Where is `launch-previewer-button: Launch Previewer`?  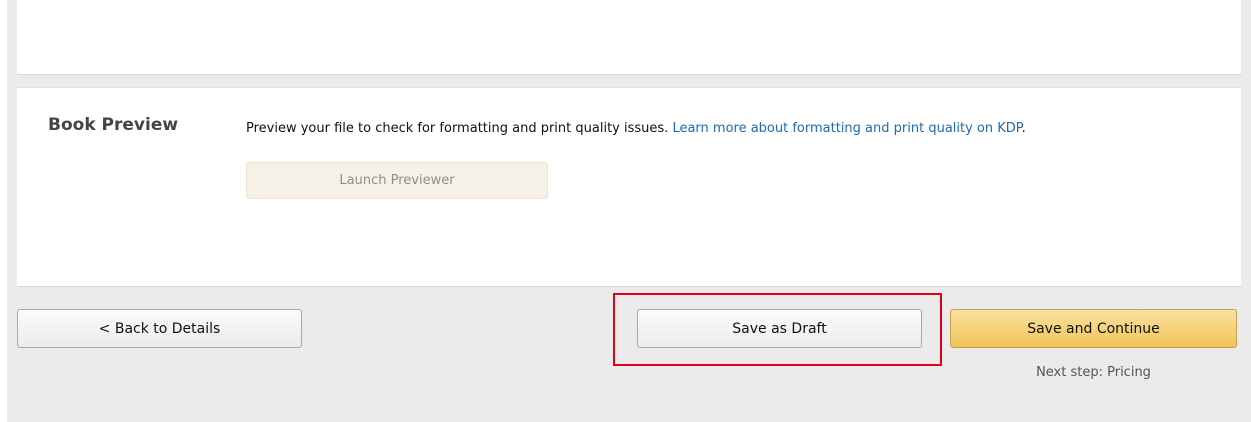
launch-previewer-button: Launch Previewer is located at coordinates (397, 180).